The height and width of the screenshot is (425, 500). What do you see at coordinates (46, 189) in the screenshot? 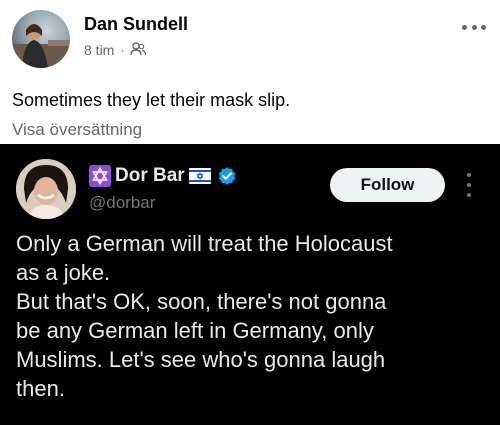
I see `tweet-author-avatar` at bounding box center [46, 189].